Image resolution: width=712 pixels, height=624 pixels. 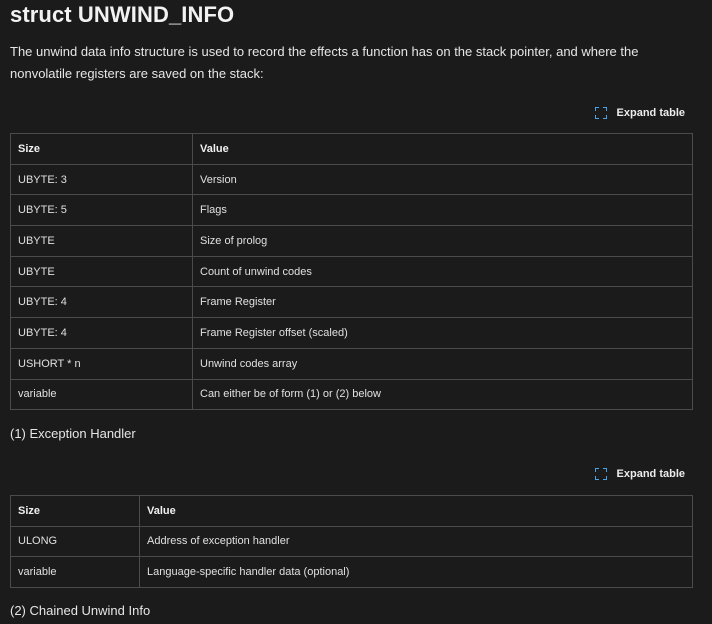 I want to click on cell-value: Count of unwind codes, so click(x=442, y=271).